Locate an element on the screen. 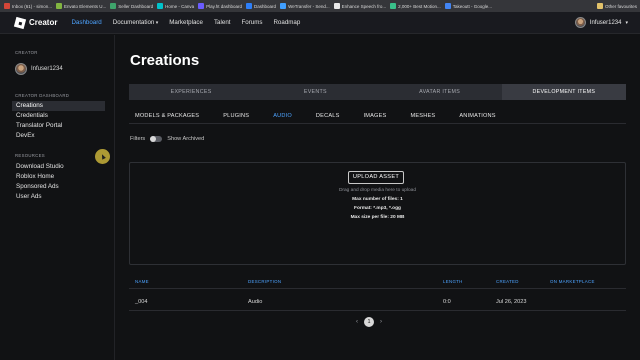 Image resolution: width=640 pixels, height=360 pixels. user-menu: Infuser1234 ▾ is located at coordinates (601, 22).